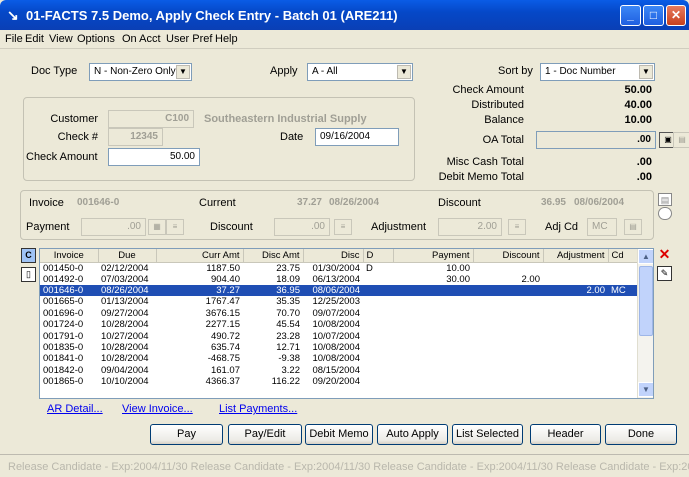 The image size is (689, 477). Describe the element at coordinates (485, 162) in the screenshot. I see `misc-cash-label: Misc Cash Total` at that location.